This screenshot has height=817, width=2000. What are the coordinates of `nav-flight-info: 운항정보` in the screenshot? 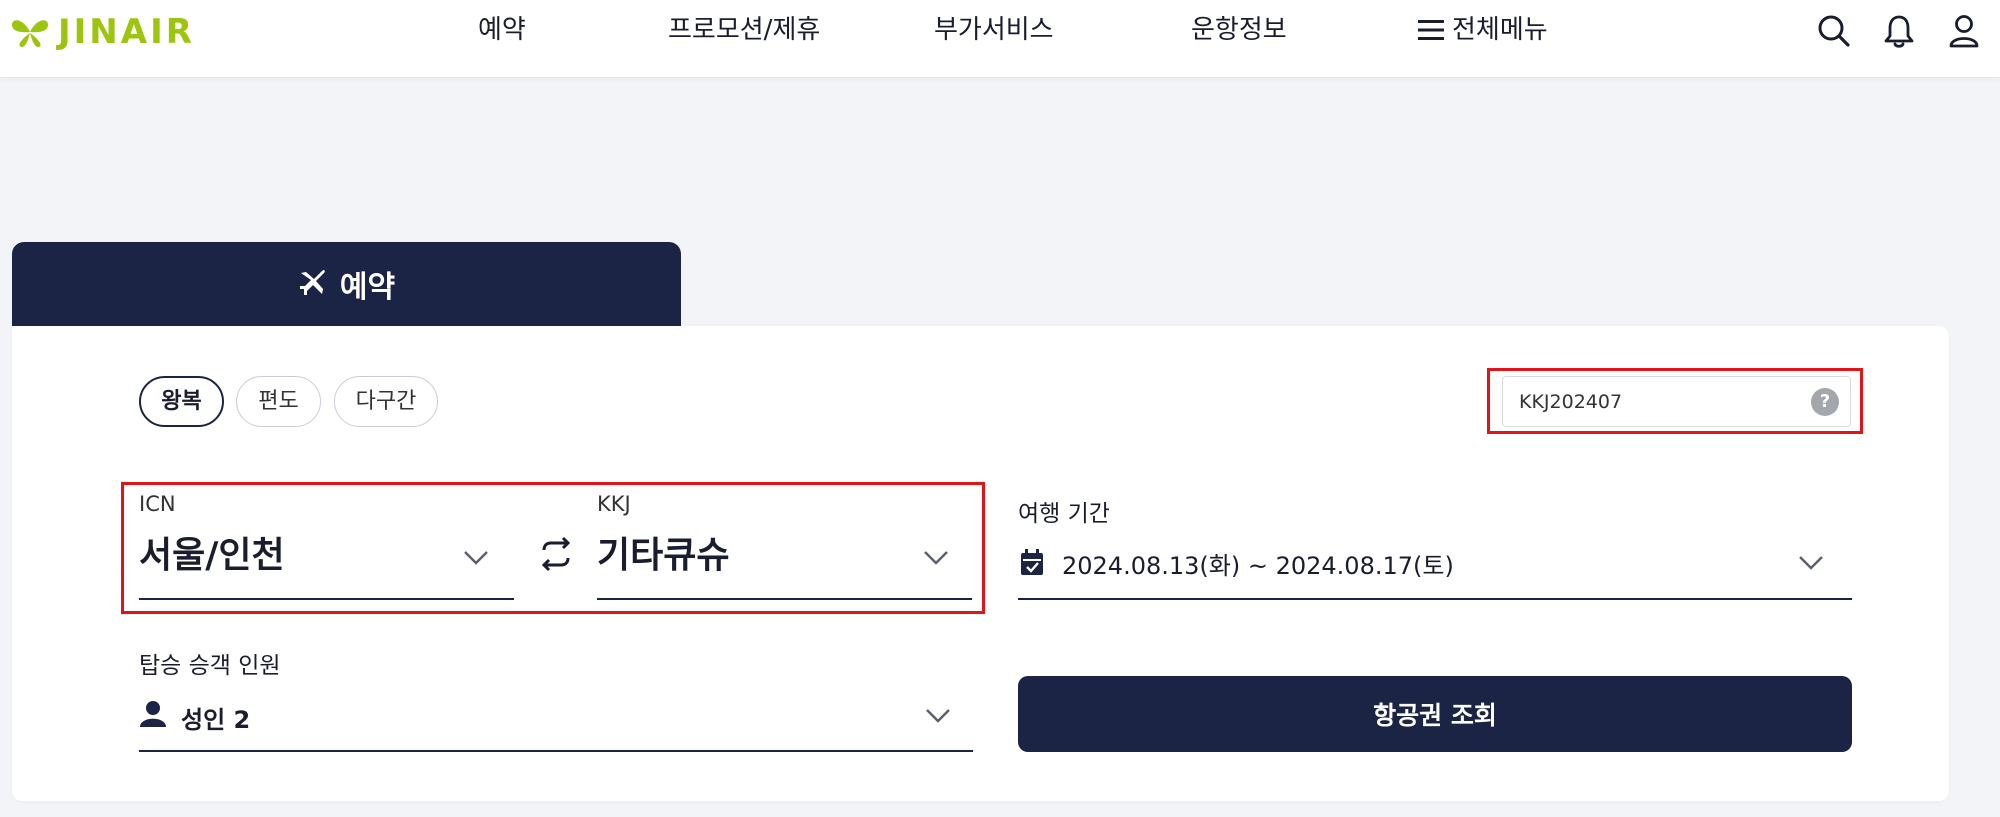 It's located at (1239, 30).